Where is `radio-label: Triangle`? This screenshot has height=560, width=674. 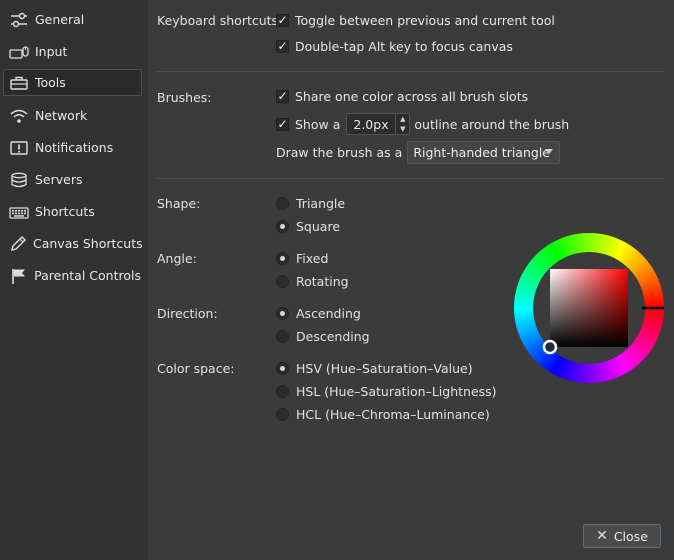 radio-label: Triangle is located at coordinates (321, 203).